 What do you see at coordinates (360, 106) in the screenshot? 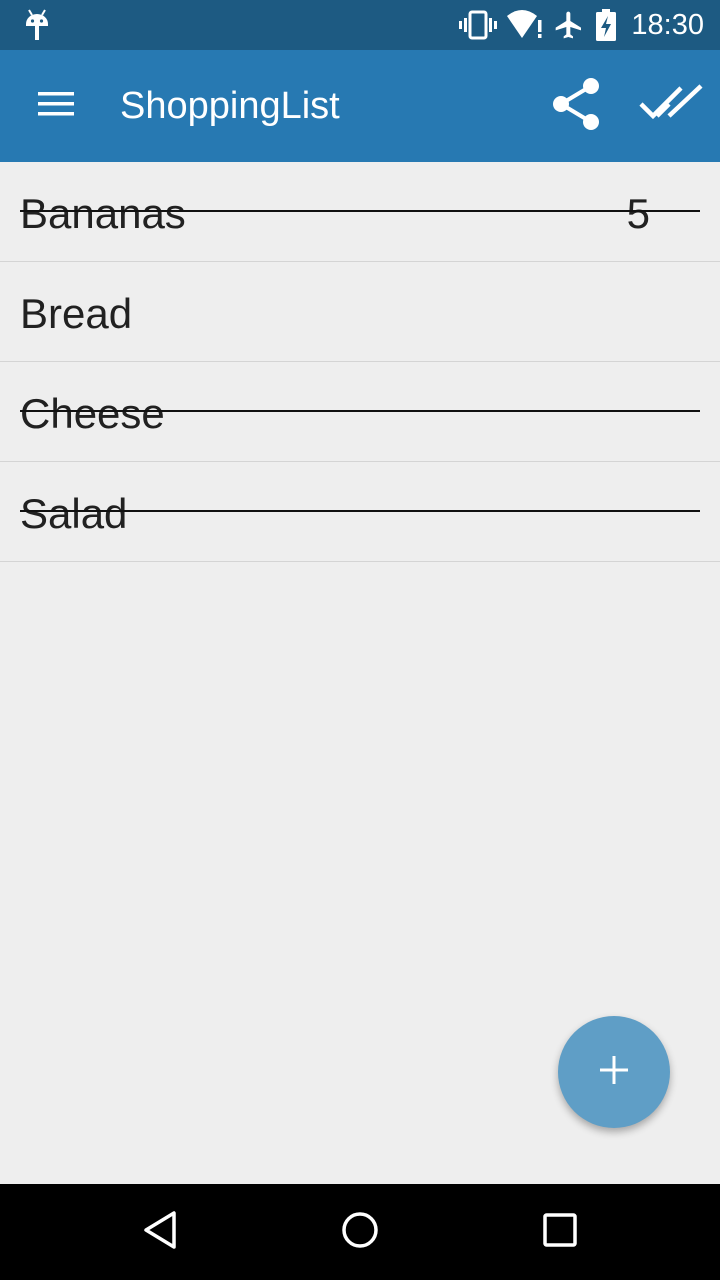
I see `app-bar: ShoppingList` at bounding box center [360, 106].